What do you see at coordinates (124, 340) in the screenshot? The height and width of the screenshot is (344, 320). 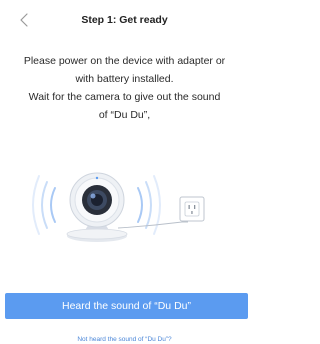 I see `not-heard-sound-link: Not heard the sound of “Du Du”?` at bounding box center [124, 340].